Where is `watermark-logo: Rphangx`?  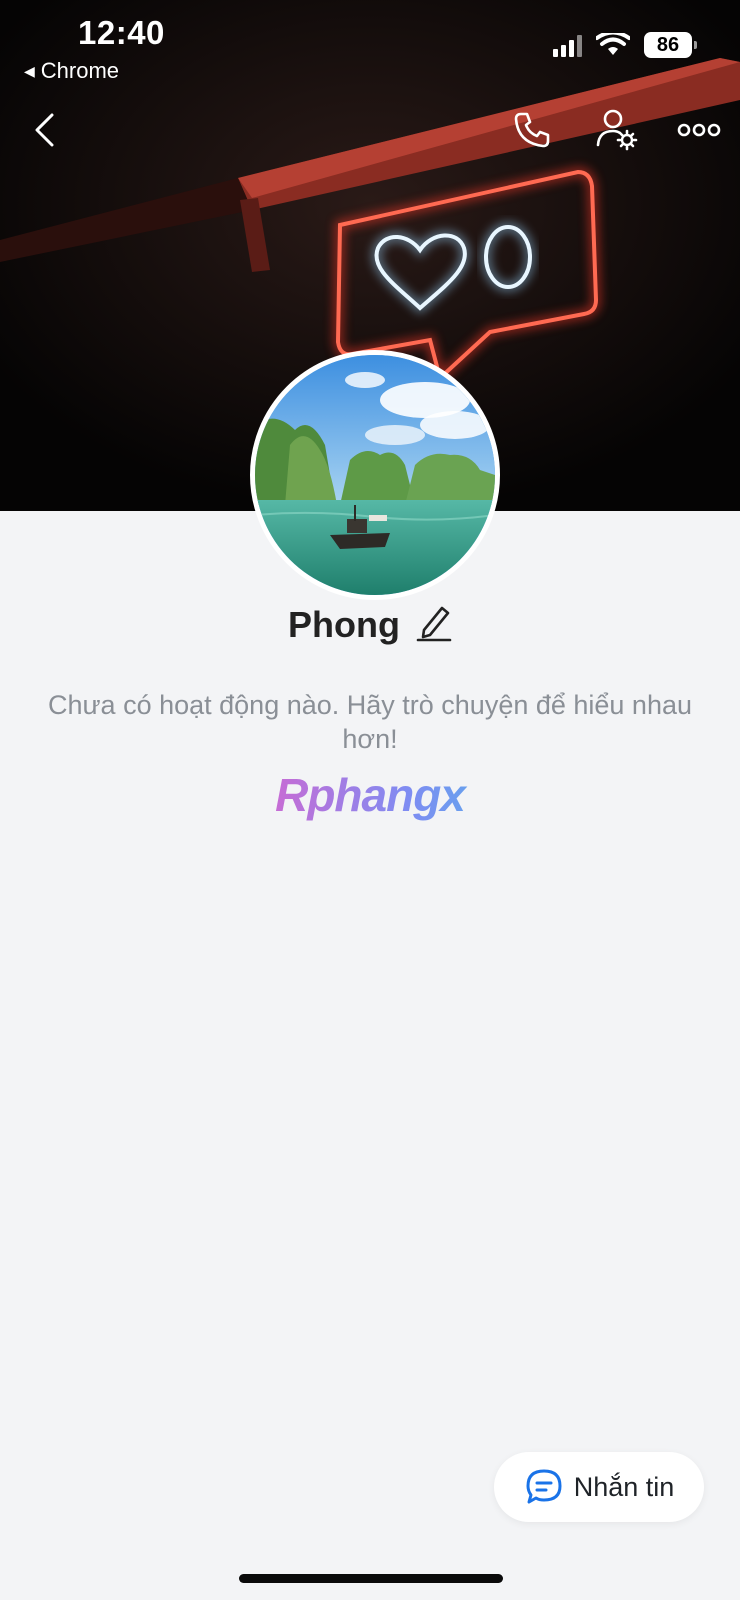
watermark-logo: Rphangx is located at coordinates (370, 795).